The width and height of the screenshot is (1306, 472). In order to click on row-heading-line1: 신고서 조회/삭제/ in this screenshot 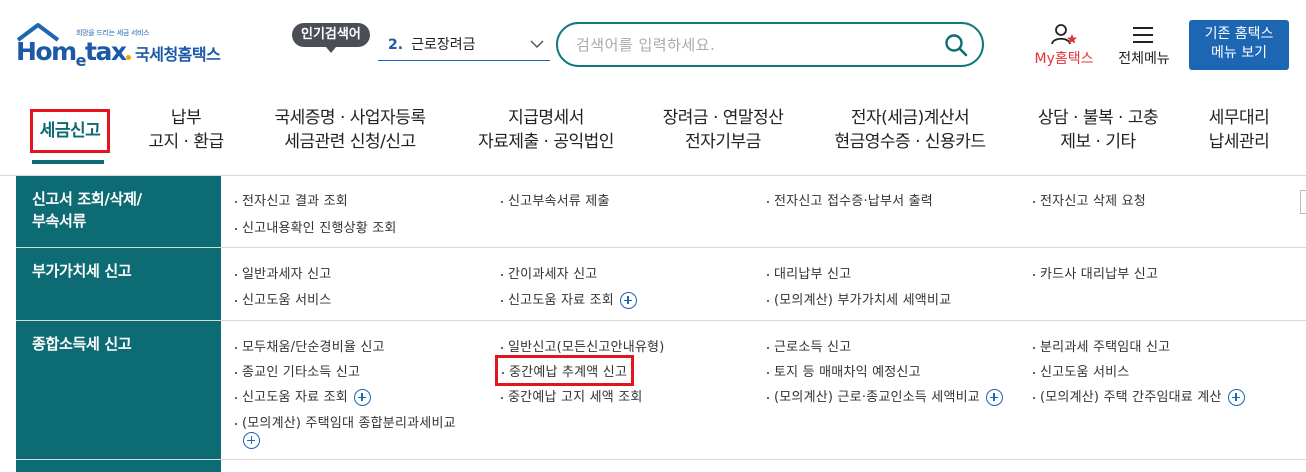, I will do `click(87, 199)`.